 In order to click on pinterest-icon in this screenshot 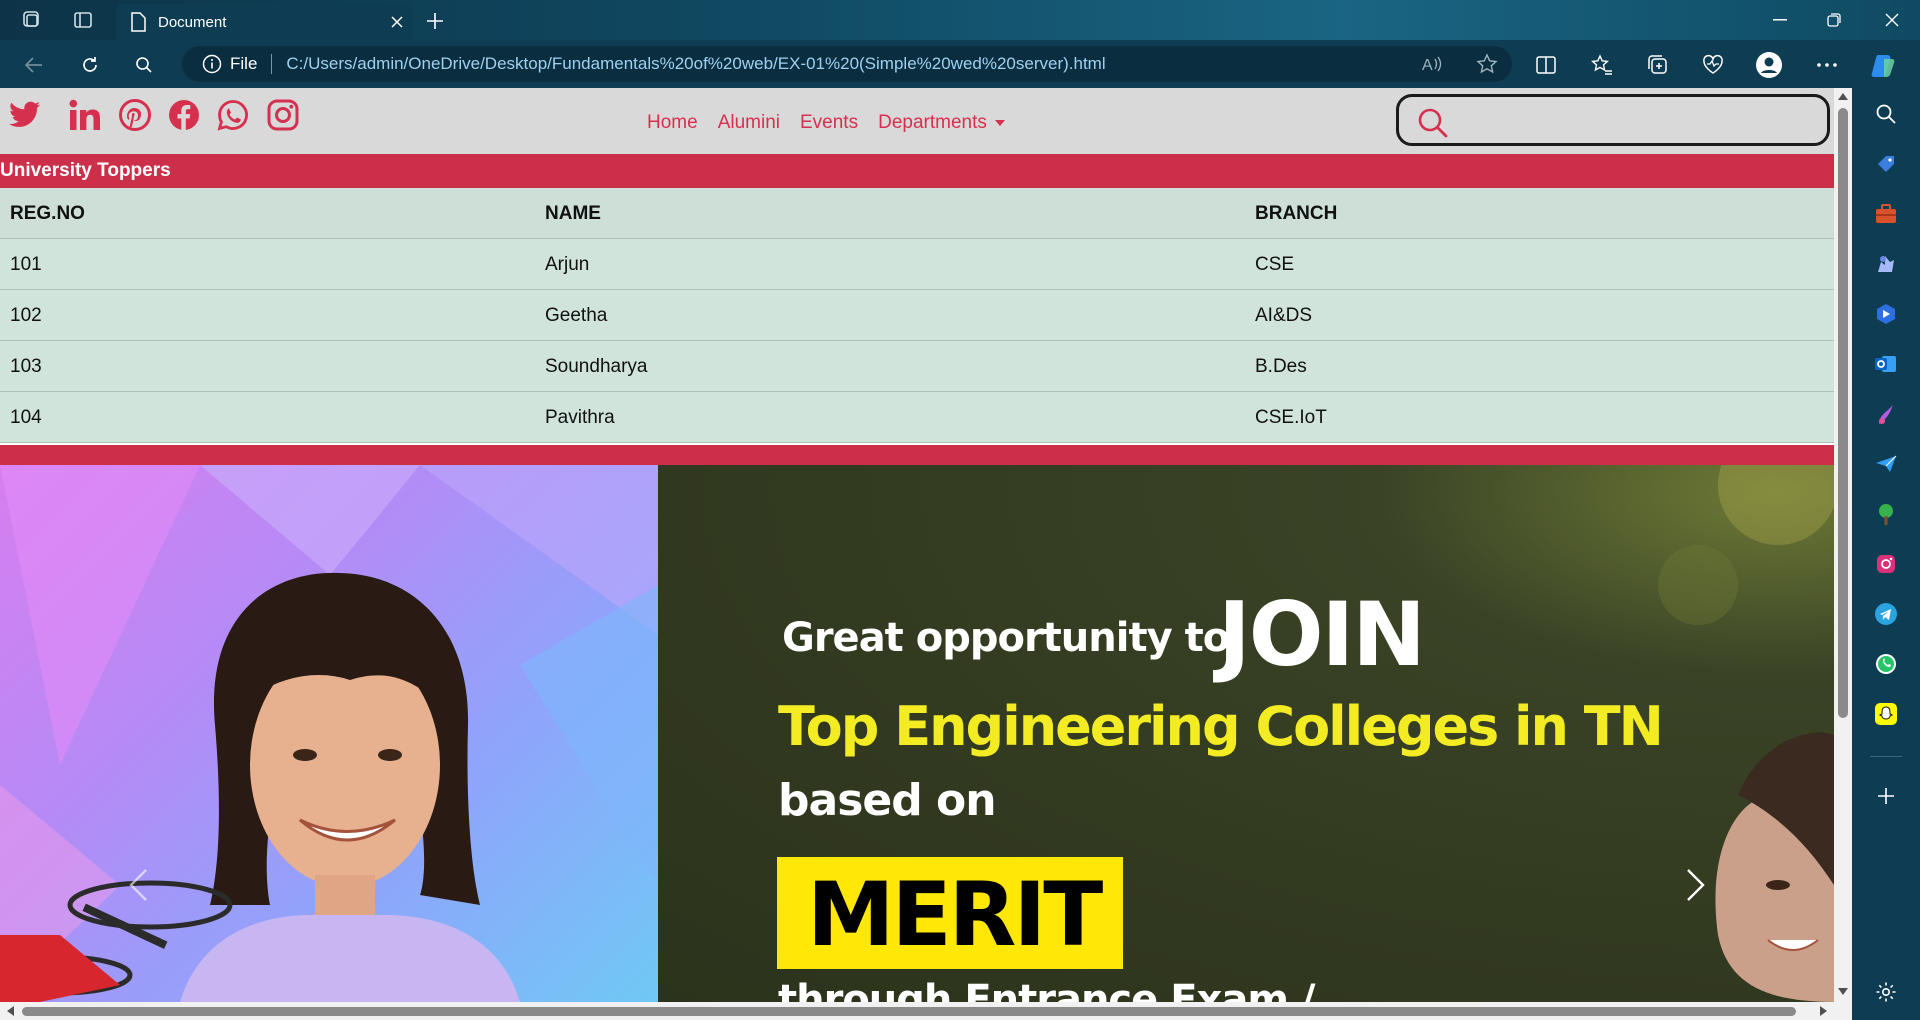, I will do `click(135, 115)`.